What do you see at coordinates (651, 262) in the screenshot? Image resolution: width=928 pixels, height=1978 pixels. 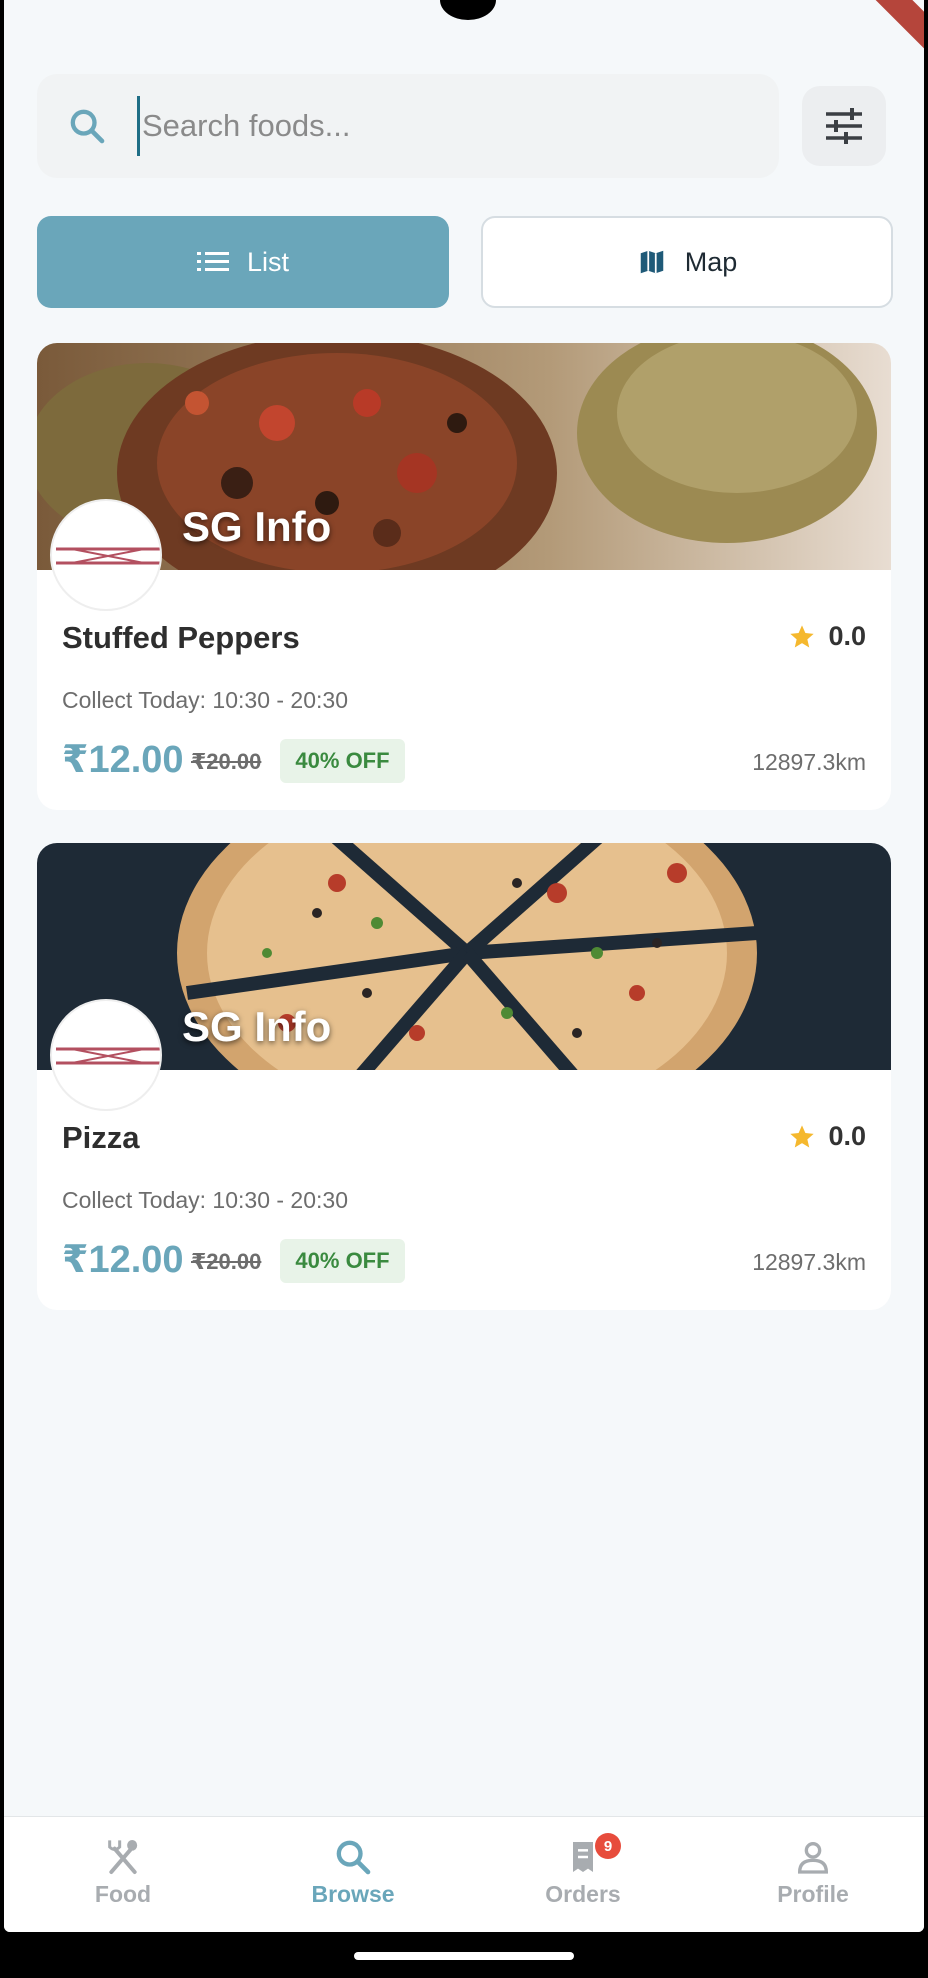 I see `map-icon` at bounding box center [651, 262].